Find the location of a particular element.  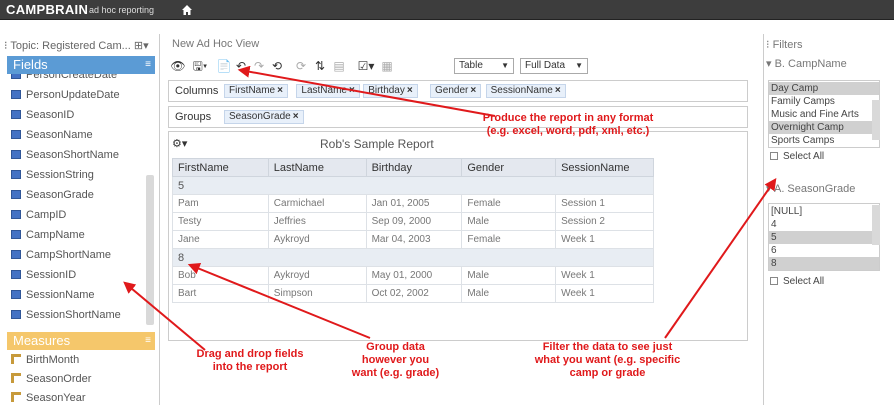

filter-campname-select-all: Select All is located at coordinates (797, 156).